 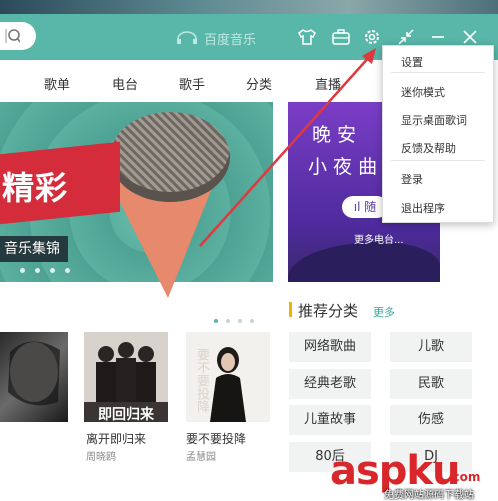 I want to click on menu-item-exit: 退出程序, so click(x=423, y=208).